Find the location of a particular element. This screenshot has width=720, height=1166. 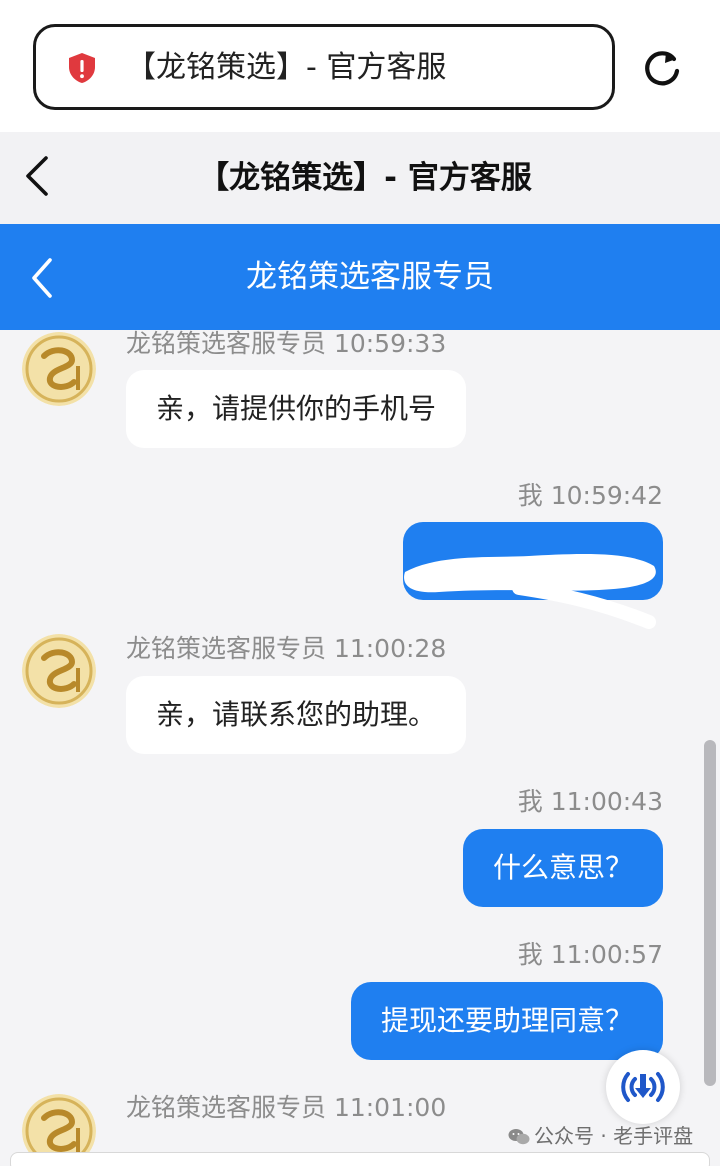

message-meta: 我 11:00:57 is located at coordinates (590, 954).